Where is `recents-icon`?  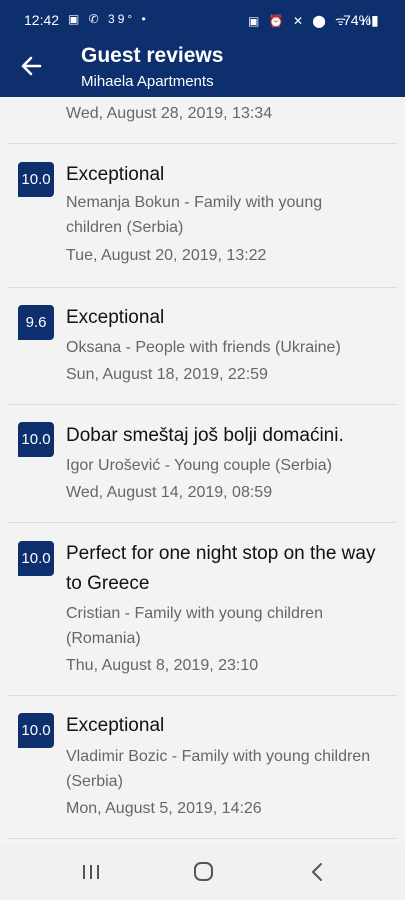 recents-icon is located at coordinates (91, 872).